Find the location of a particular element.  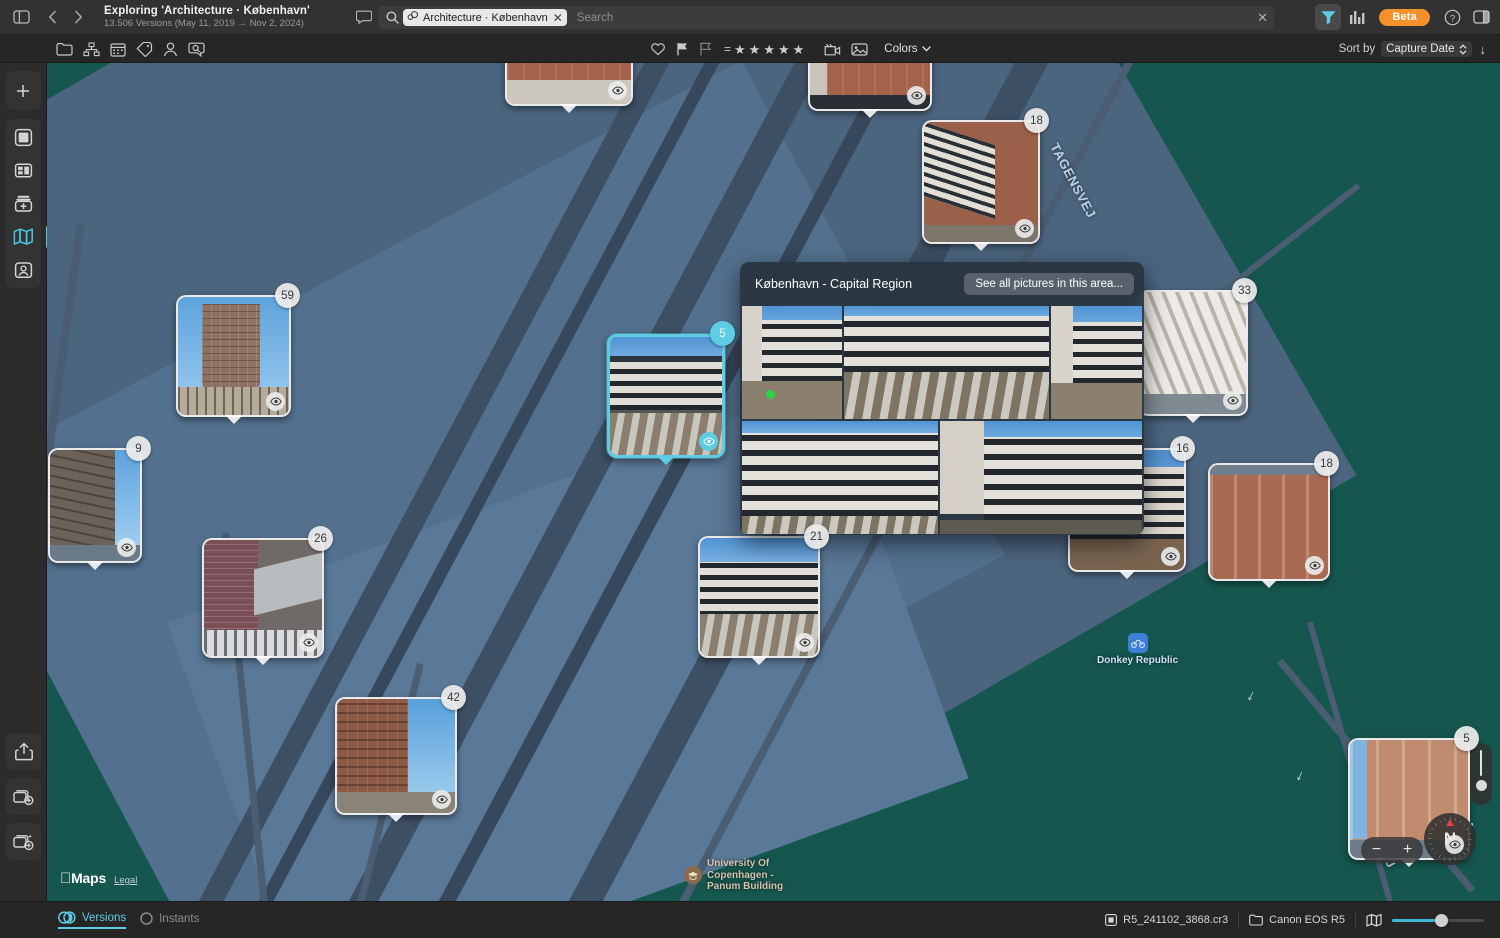

hierarchy-icon is located at coordinates (91, 49).